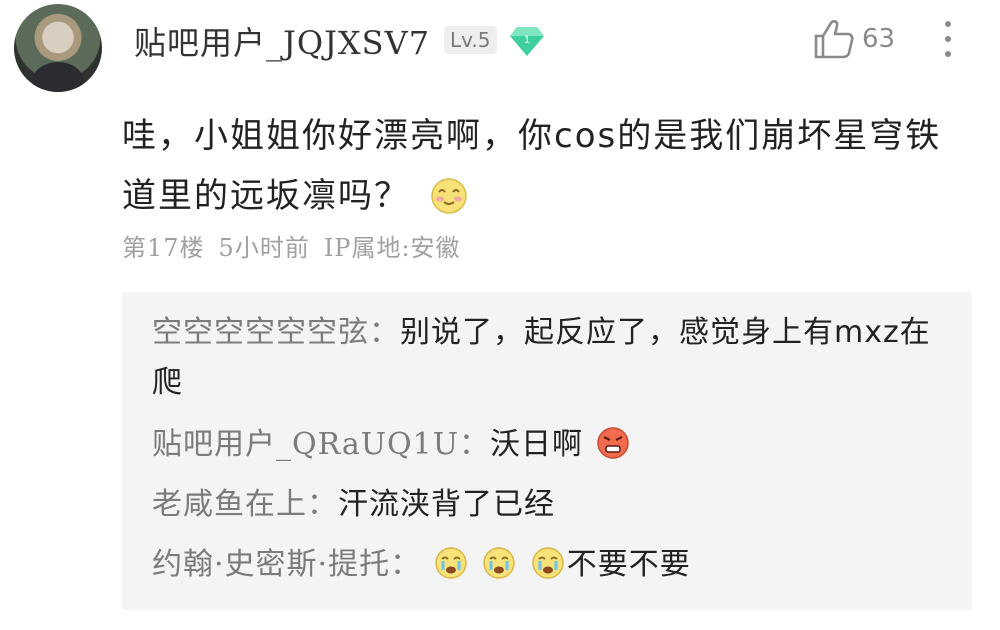  Describe the element at coordinates (612, 443) in the screenshot. I see `angry-face-emoji` at that location.